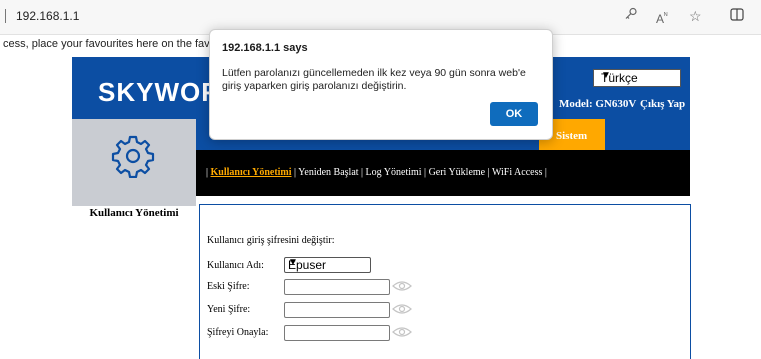 Image resolution: width=761 pixels, height=359 pixels. Describe the element at coordinates (598, 104) in the screenshot. I see `model-label: Model: GN630V` at that location.